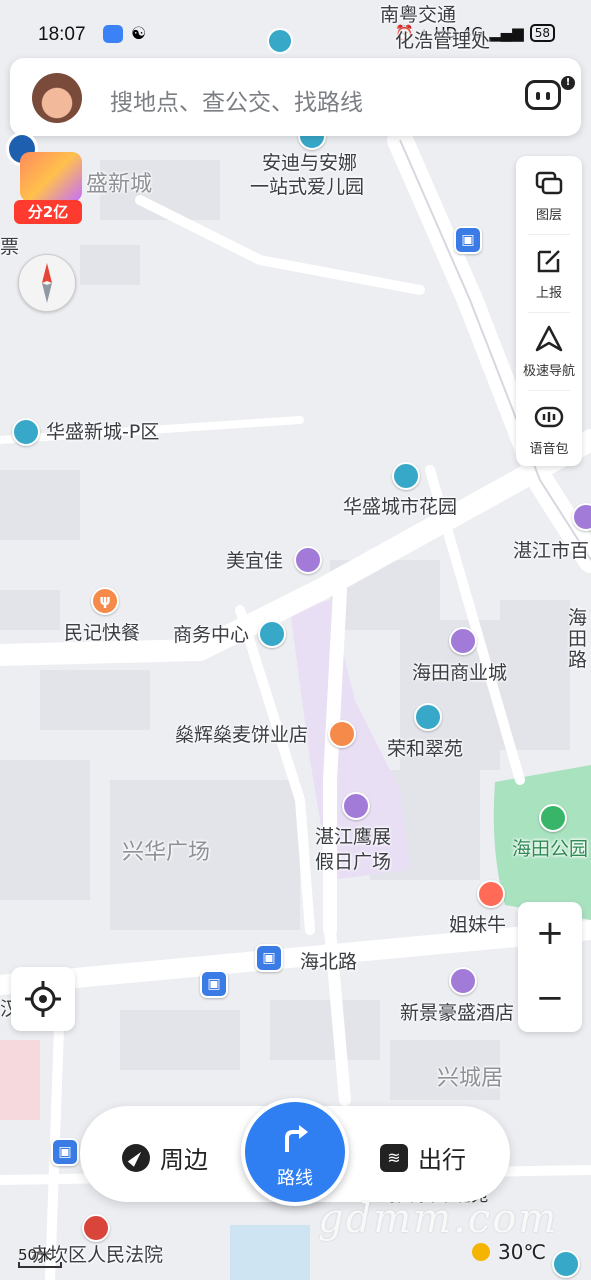  Describe the element at coordinates (400, 507) in the screenshot. I see `map-label-garden: 华盛城市花园` at that location.